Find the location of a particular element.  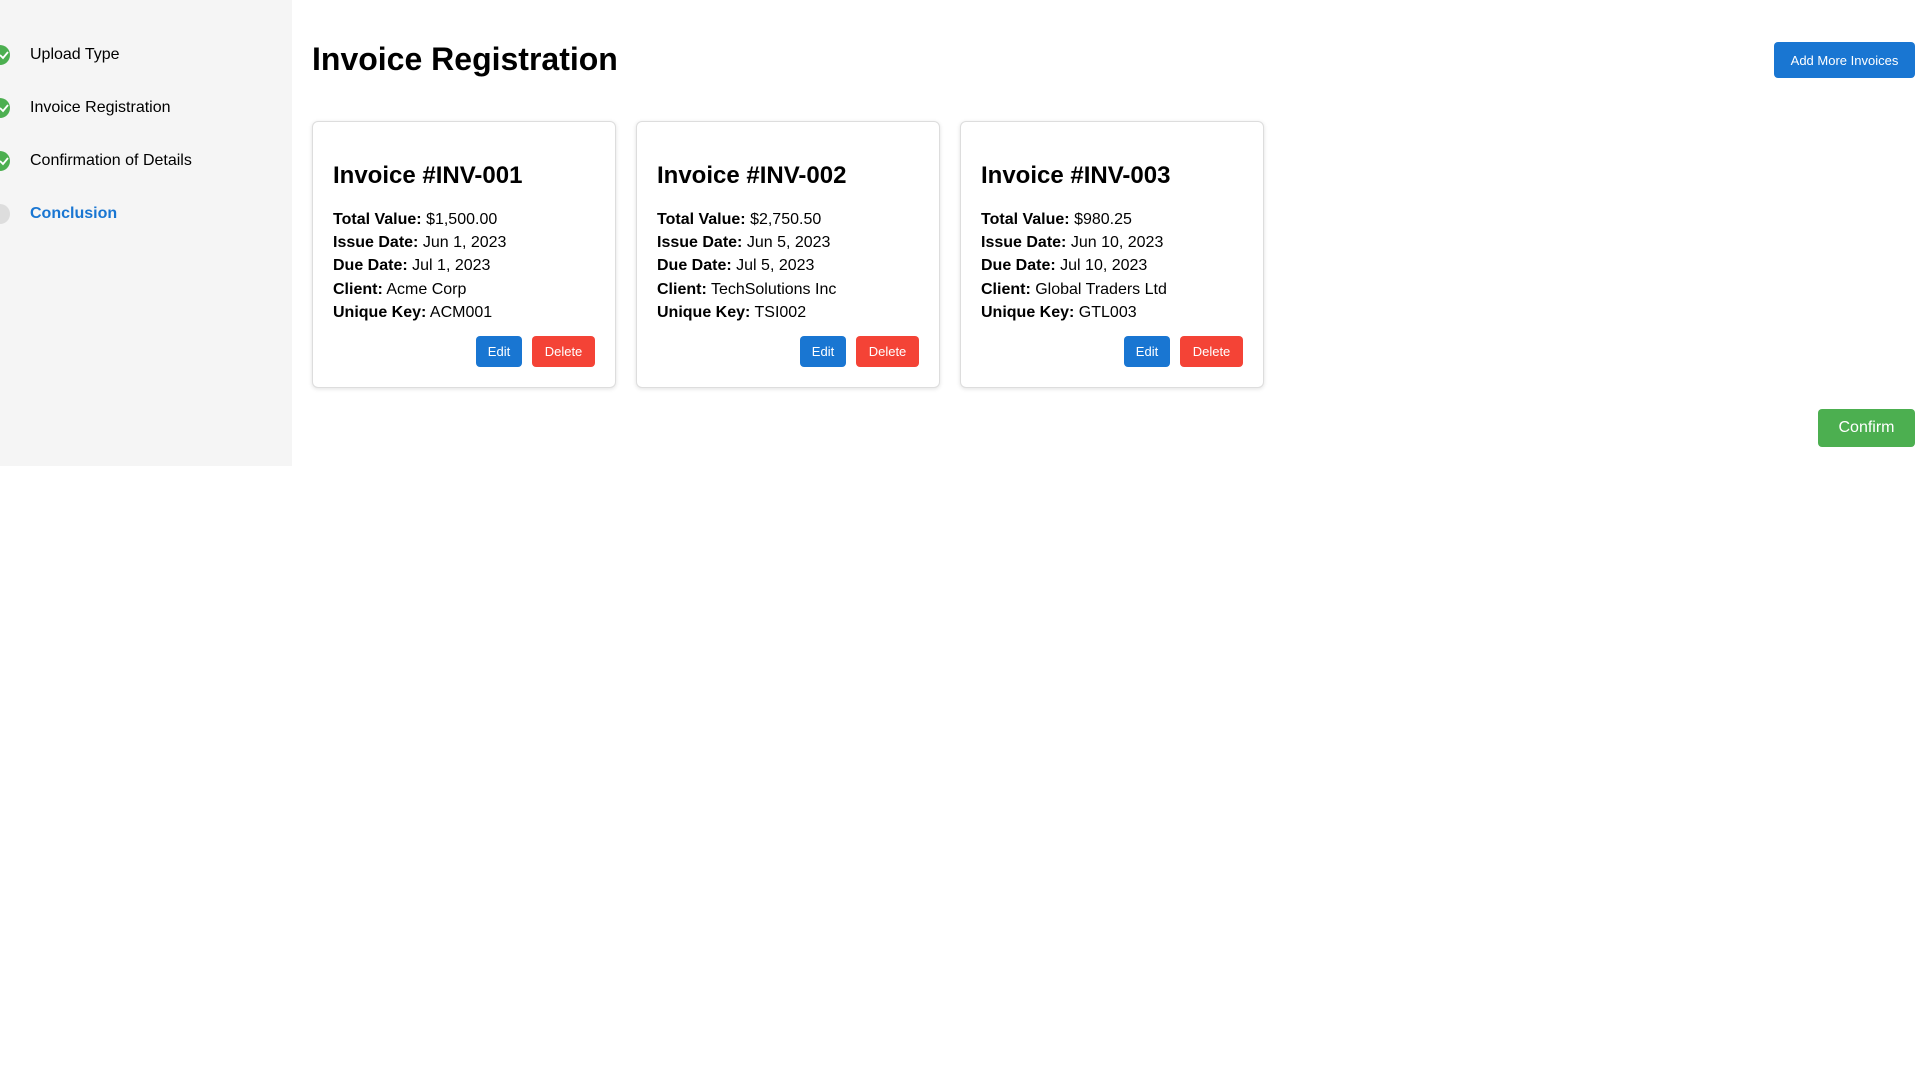

issue-date: Jun 1, 2023 is located at coordinates (464, 243).